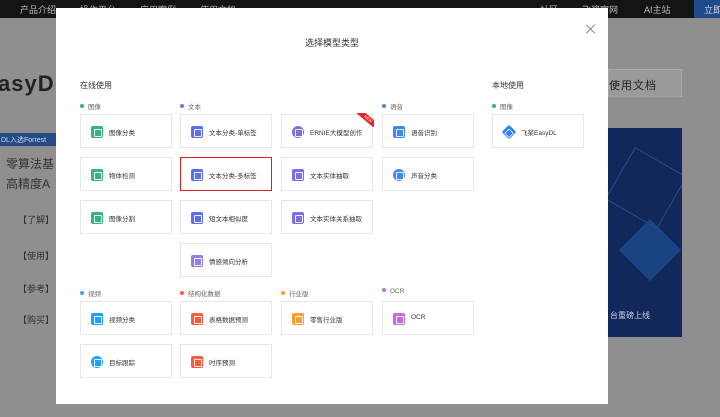 This screenshot has height=417, width=720. I want to click on retail-icon, so click(298, 319).